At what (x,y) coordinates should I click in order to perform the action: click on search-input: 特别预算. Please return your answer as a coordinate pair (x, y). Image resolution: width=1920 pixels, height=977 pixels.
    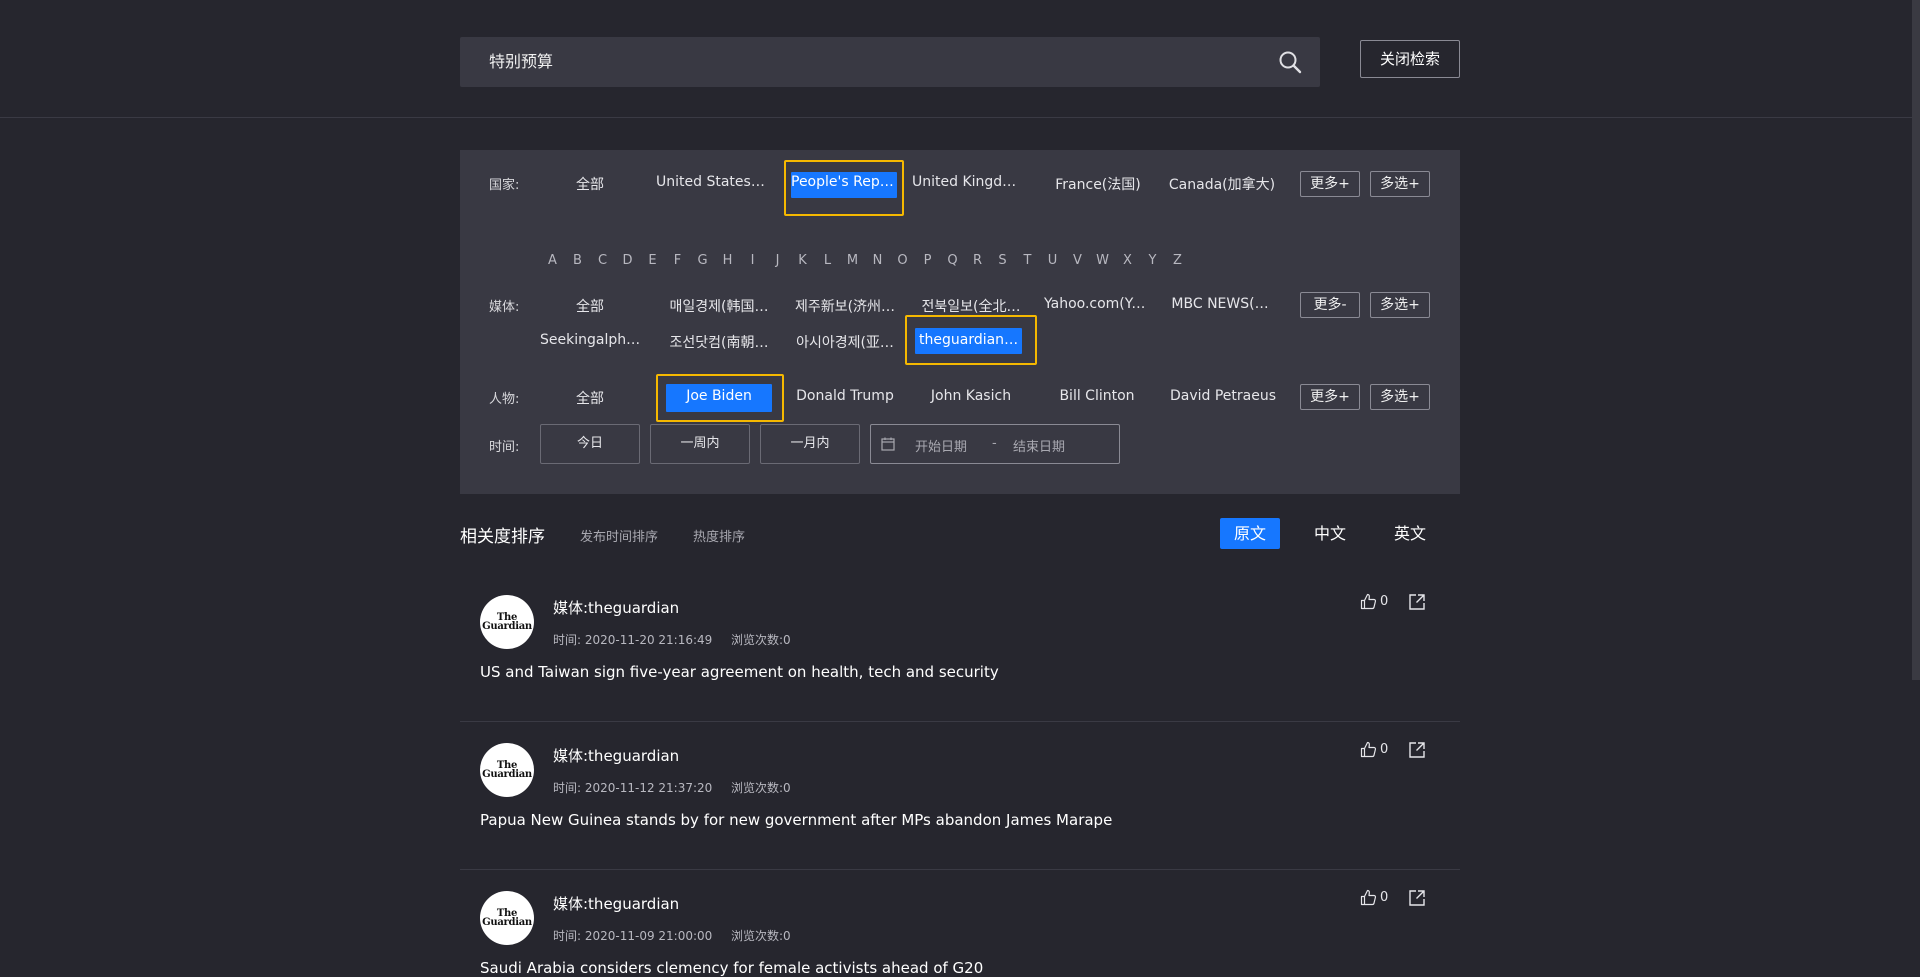
    Looking at the image, I should click on (521, 62).